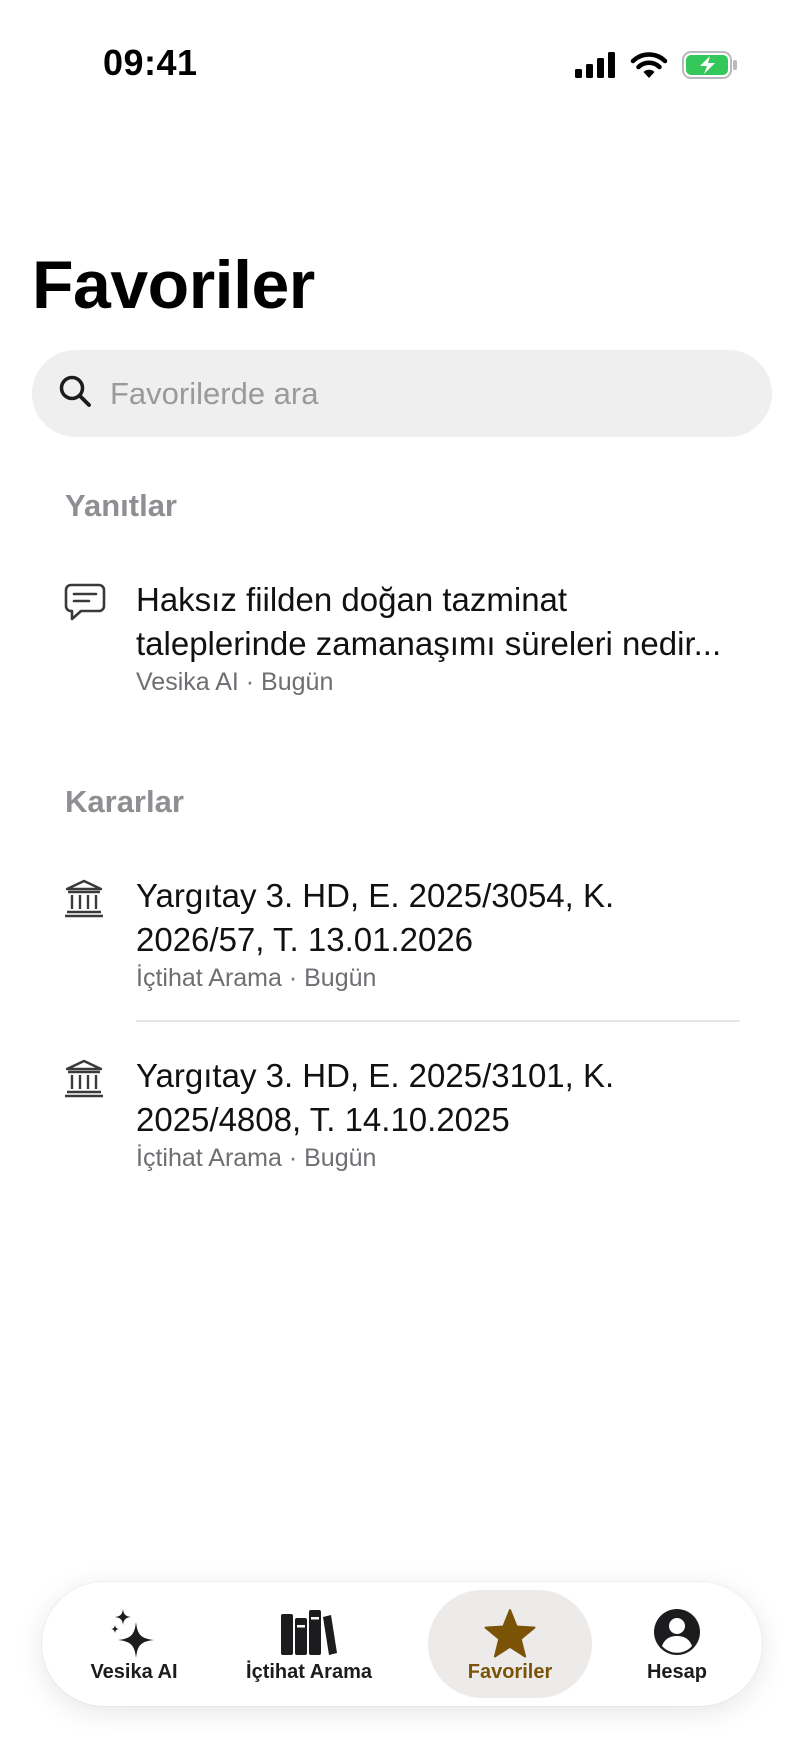 Image resolution: width=804 pixels, height=1748 pixels. I want to click on wifi-icon, so click(649, 65).